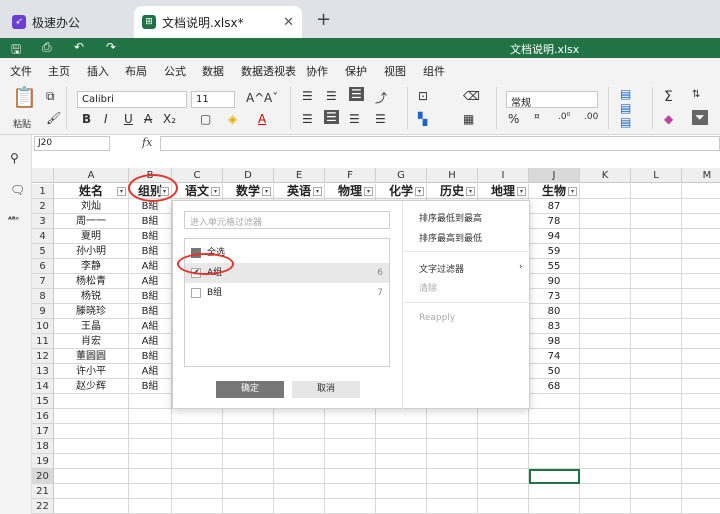 This screenshot has height=514, width=720. I want to click on data-cell: 夏明, so click(91, 236).